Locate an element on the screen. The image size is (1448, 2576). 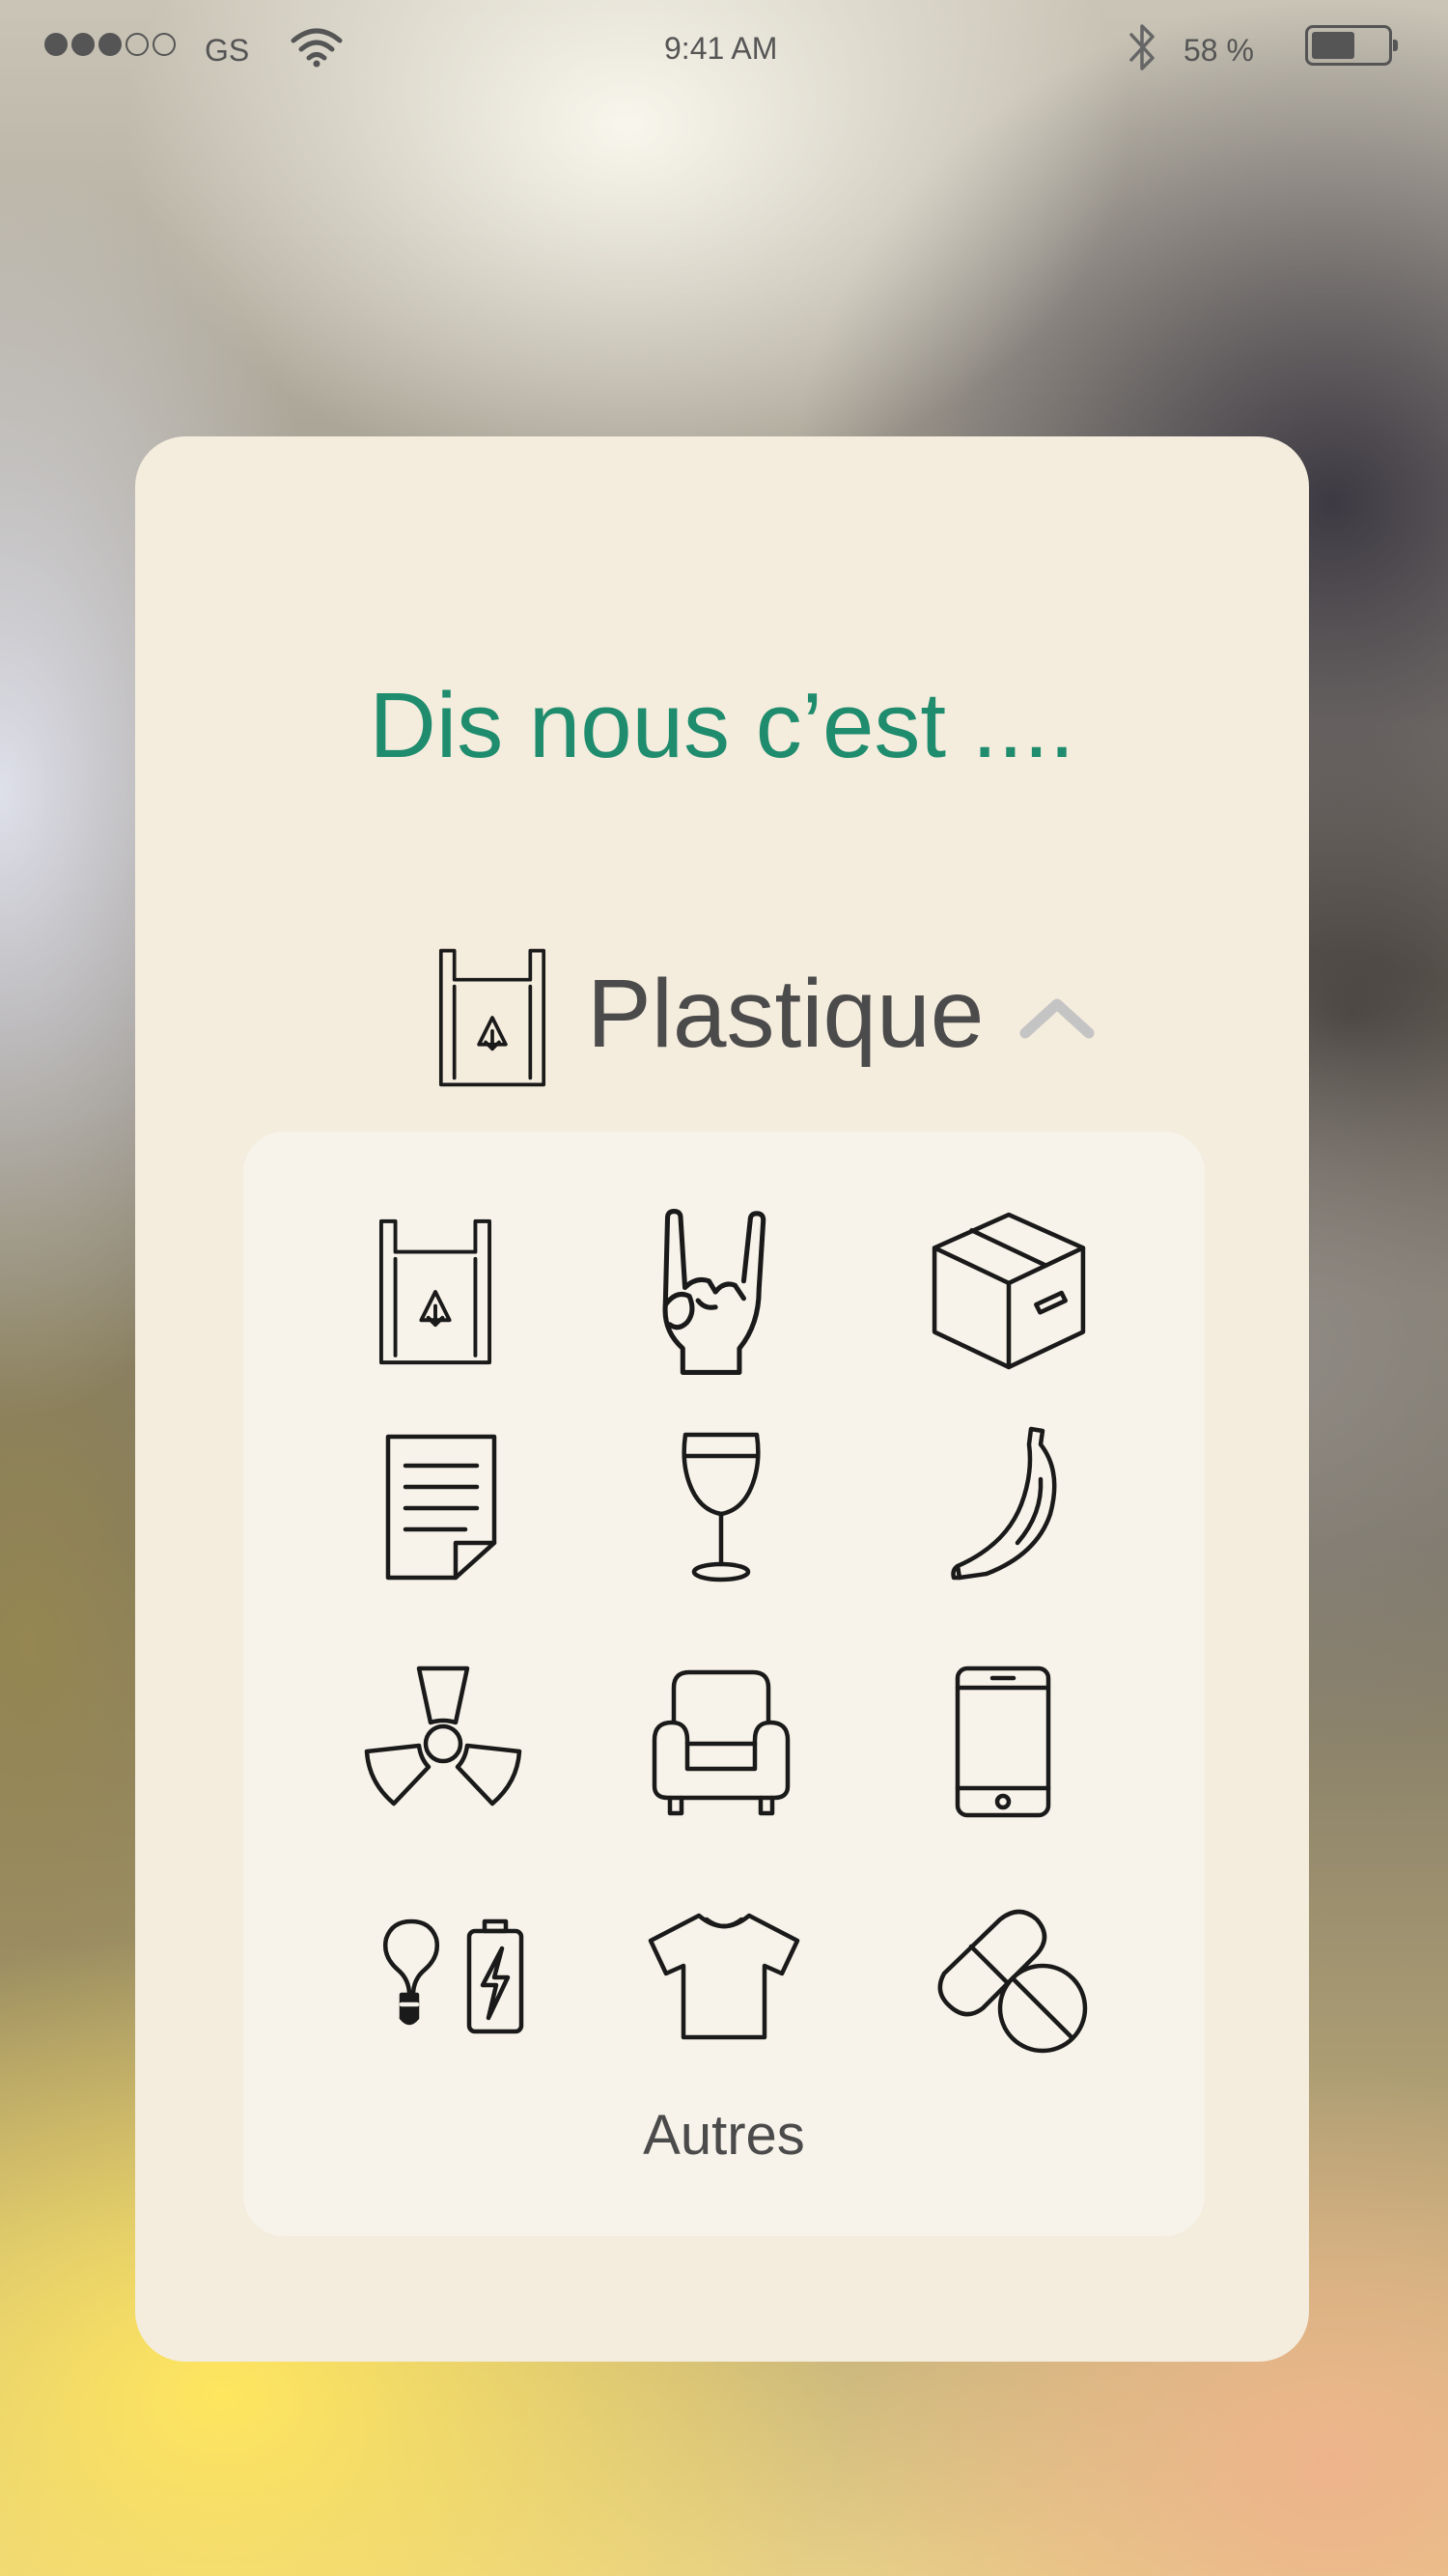
category-option-bulbs-batteries is located at coordinates (452, 1977).